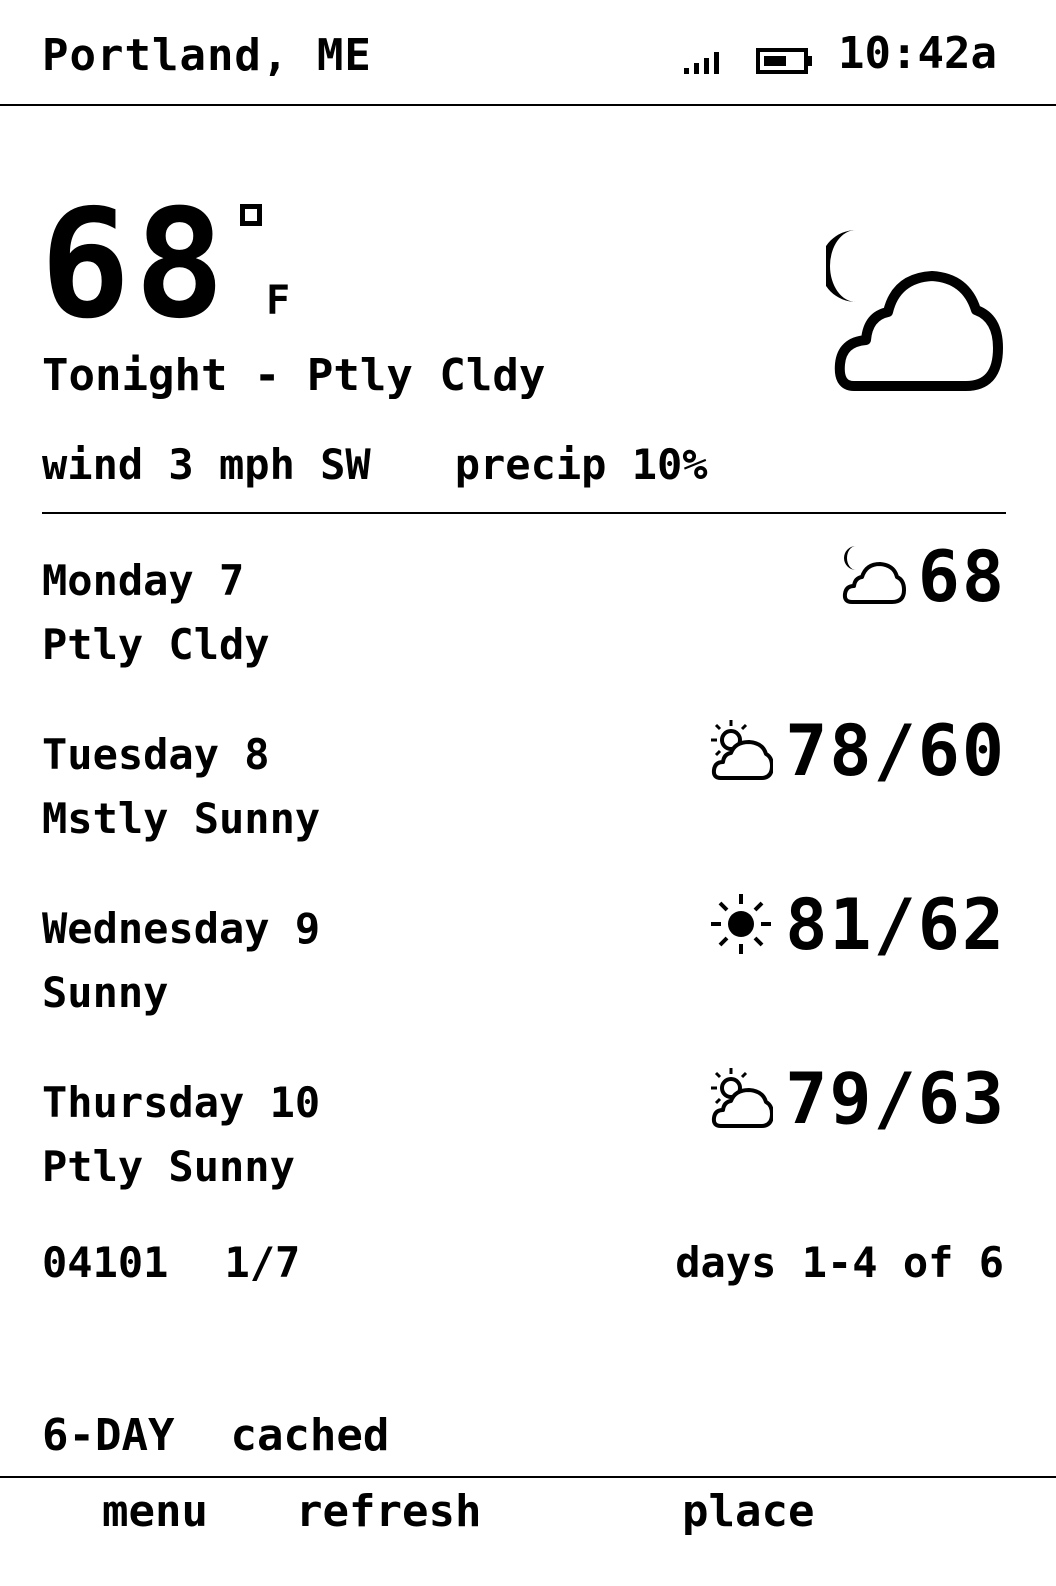 The width and height of the screenshot is (1056, 1586). What do you see at coordinates (784, 61) in the screenshot?
I see `battery-icon` at bounding box center [784, 61].